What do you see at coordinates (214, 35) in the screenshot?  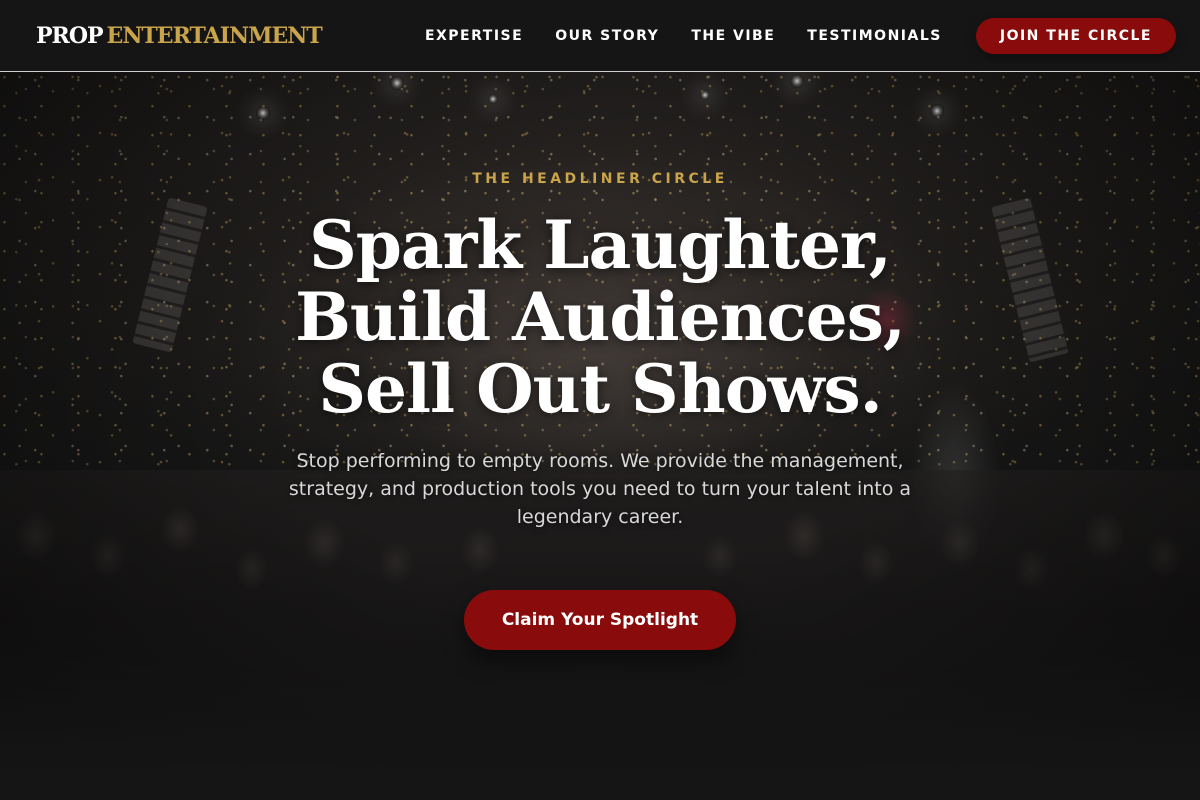 I see `brand-name-secondary: ENTERTAINMENT` at bounding box center [214, 35].